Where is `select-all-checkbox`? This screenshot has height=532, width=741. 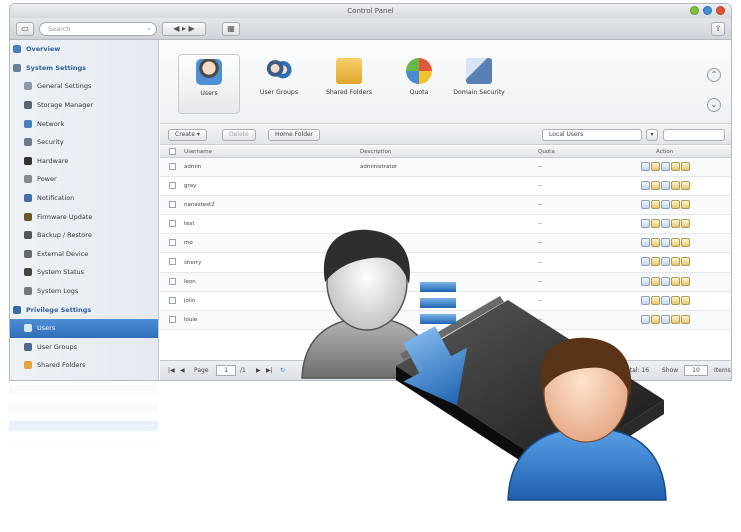
select-all-checkbox is located at coordinates (172, 151).